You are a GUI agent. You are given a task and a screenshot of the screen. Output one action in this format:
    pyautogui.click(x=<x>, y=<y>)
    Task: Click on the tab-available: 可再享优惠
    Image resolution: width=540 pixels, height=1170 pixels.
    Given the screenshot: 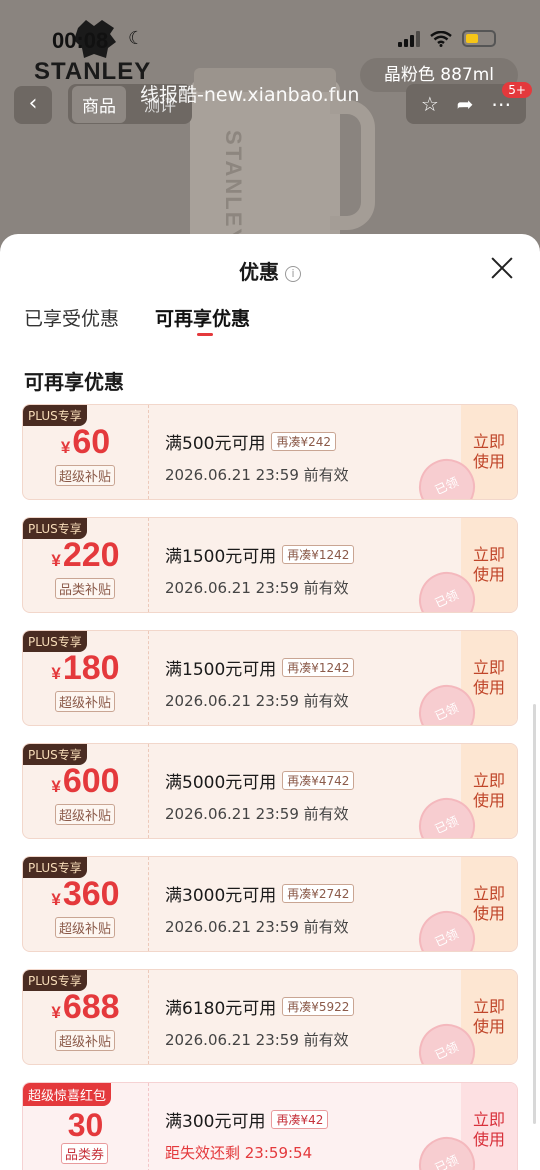 What is the action you would take?
    pyautogui.click(x=202, y=323)
    